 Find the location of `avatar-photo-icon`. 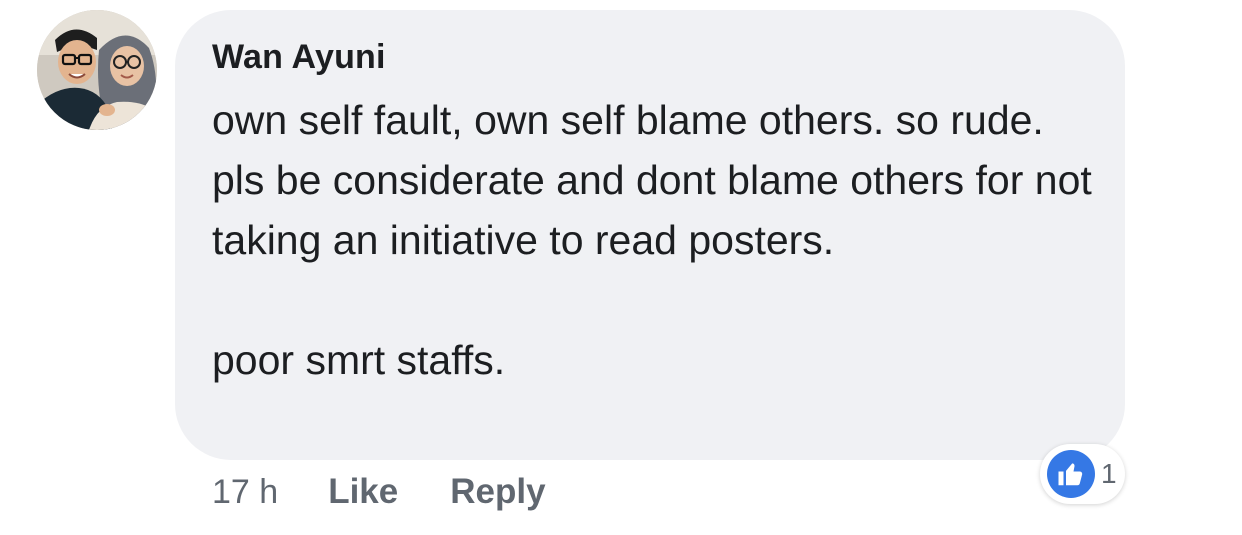

avatar-photo-icon is located at coordinates (97, 70).